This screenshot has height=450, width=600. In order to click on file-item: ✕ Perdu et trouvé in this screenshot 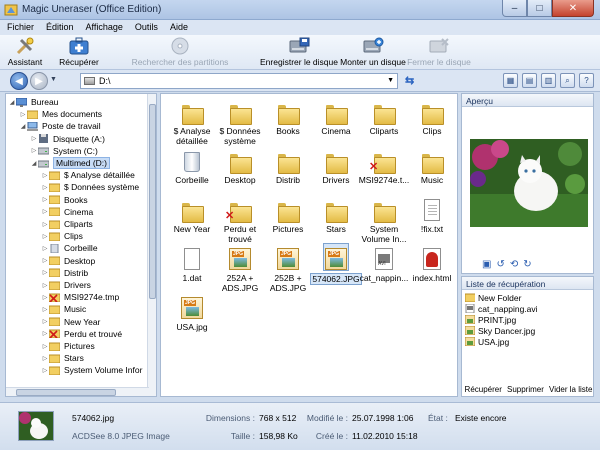, I will do `click(240, 219)`.